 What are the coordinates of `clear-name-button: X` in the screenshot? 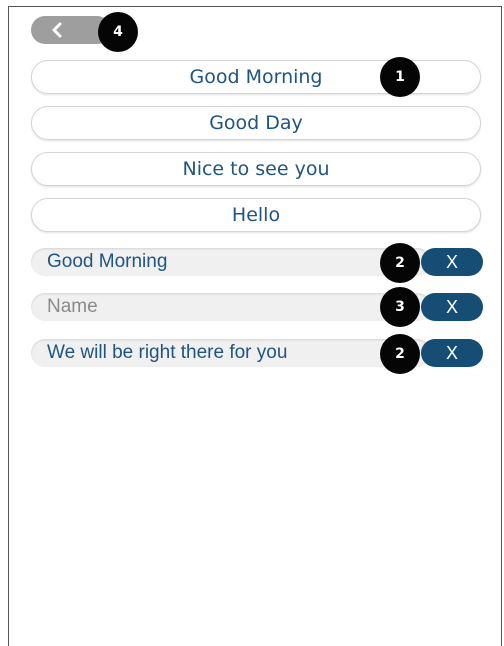 It's located at (452, 307).